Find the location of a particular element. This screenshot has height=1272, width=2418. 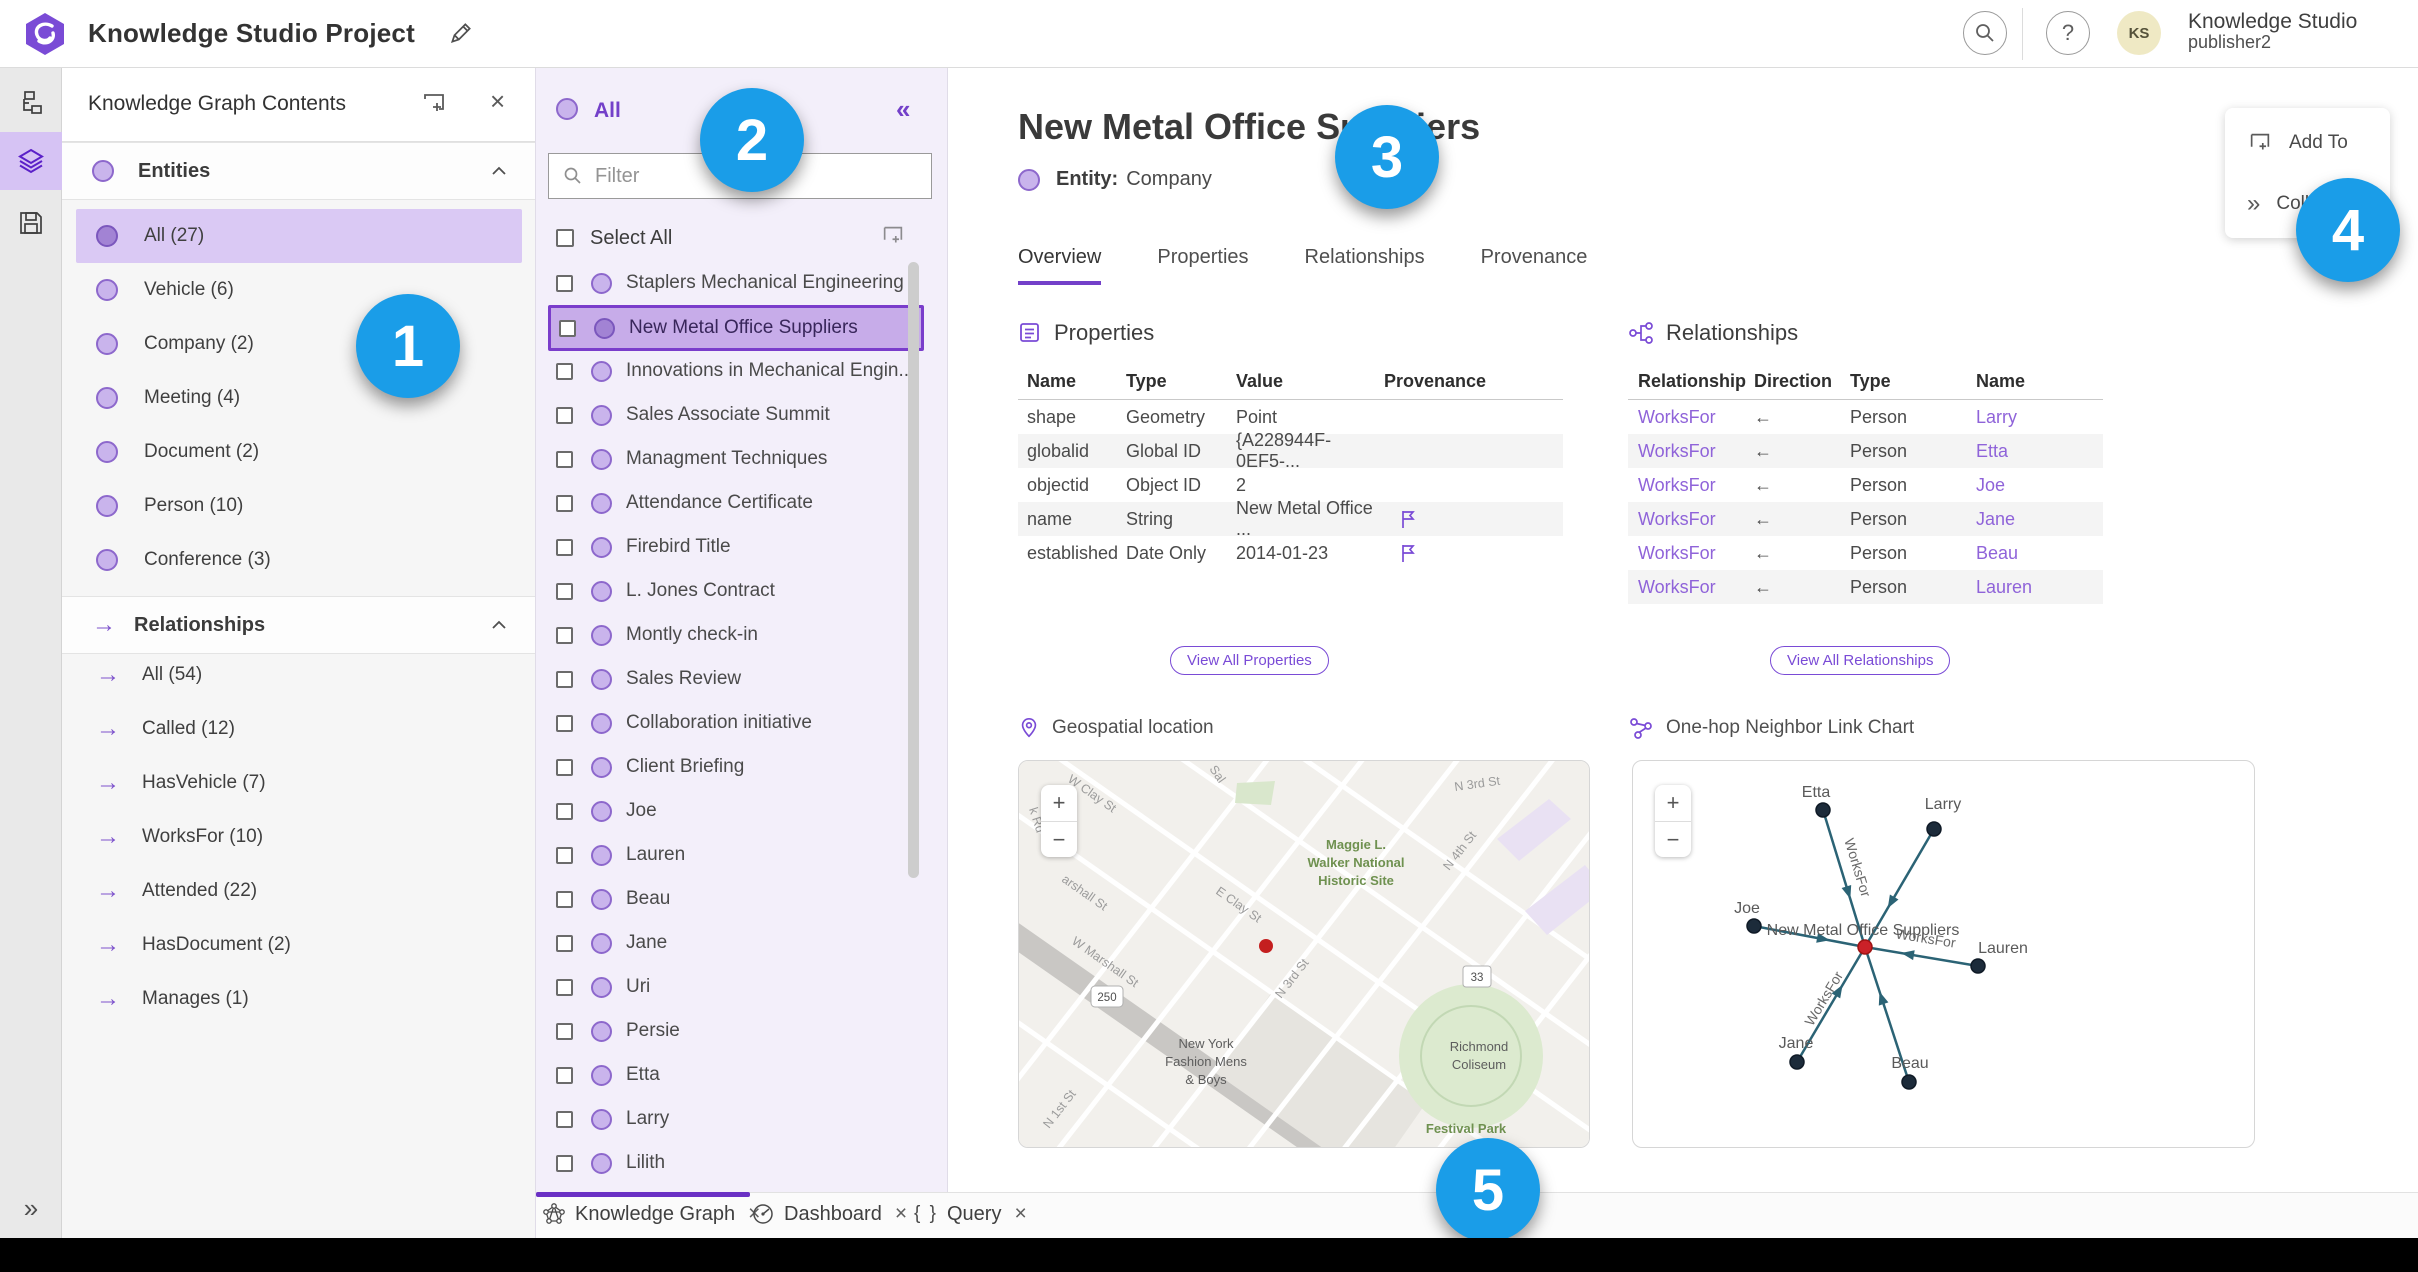

rail-item-hierarchy is located at coordinates (31, 103).